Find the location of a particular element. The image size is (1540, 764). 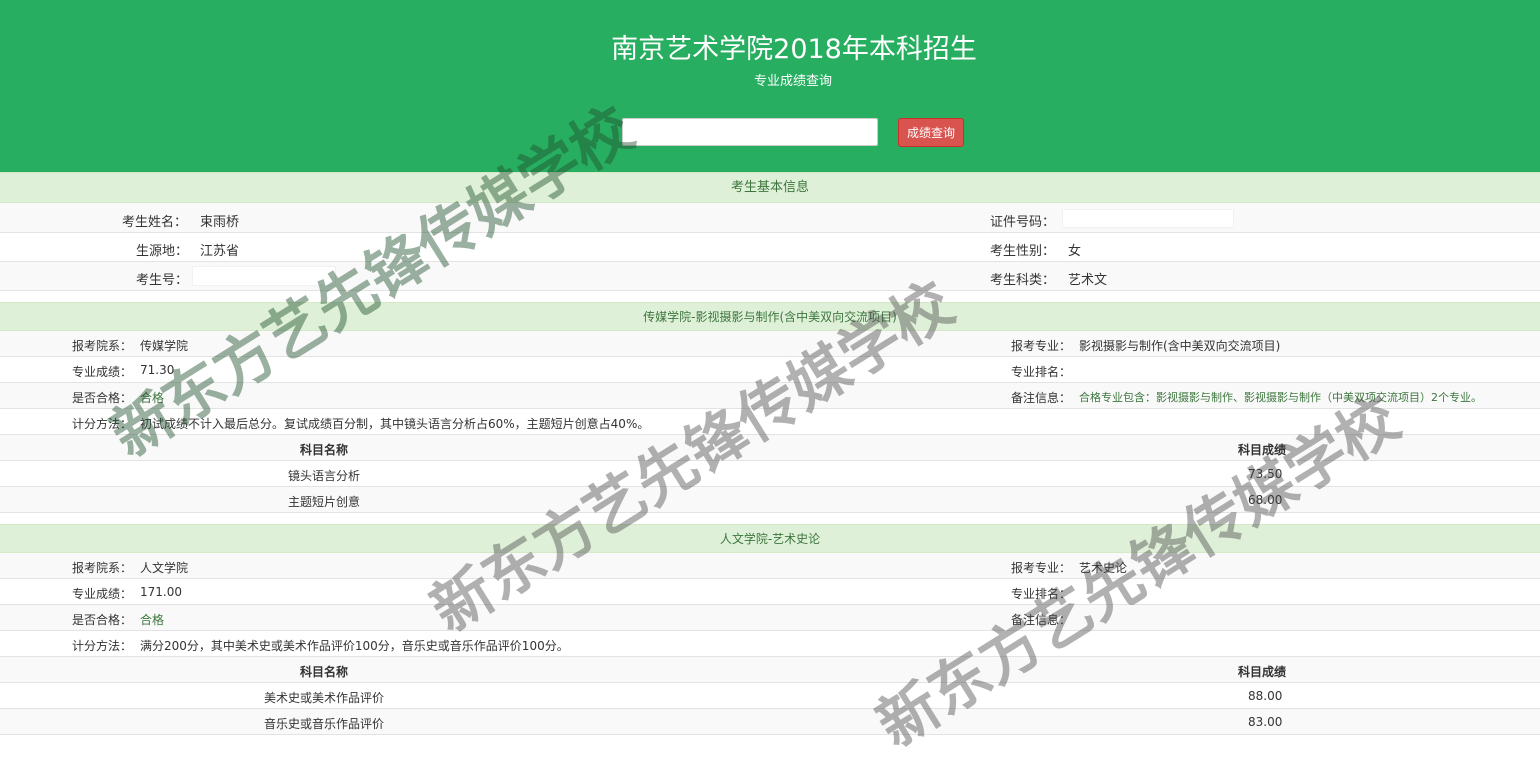

page-title: 南京艺术学院2018年本科招生 is located at coordinates (794, 49).